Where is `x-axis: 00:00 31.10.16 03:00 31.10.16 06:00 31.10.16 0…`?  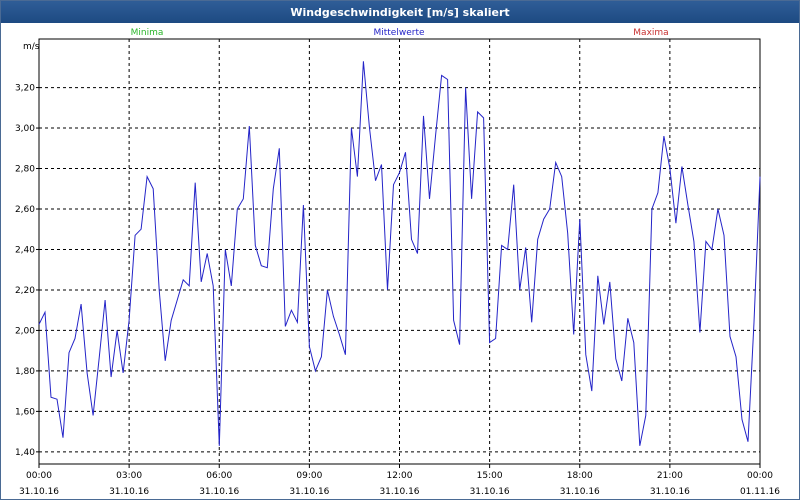
x-axis: 00:00 31.10.16 03:00 31.10.16 06:00 31.10.16 0… is located at coordinates (399, 480).